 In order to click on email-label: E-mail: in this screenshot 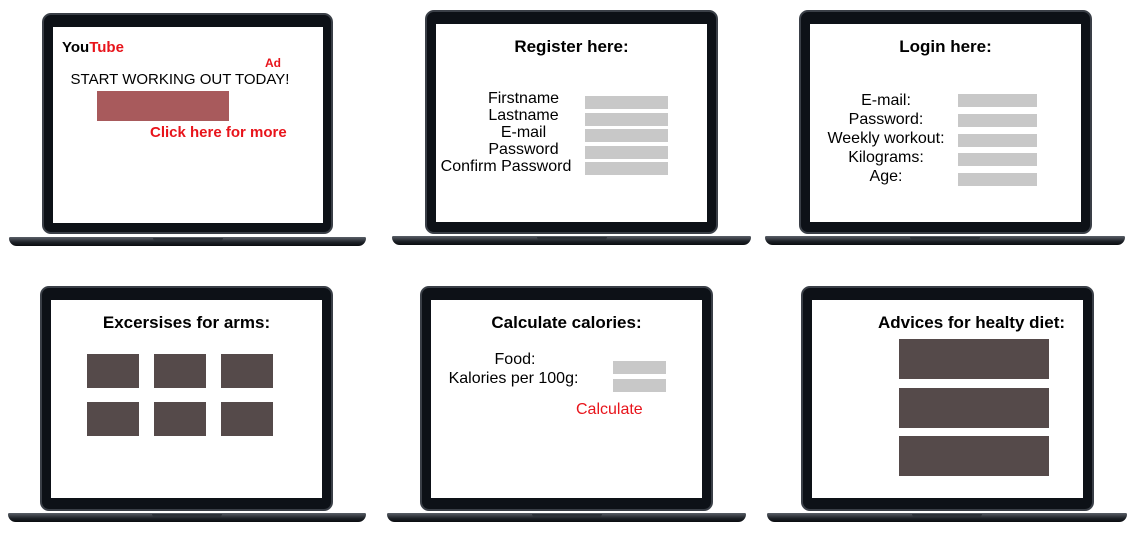, I will do `click(886, 100)`.